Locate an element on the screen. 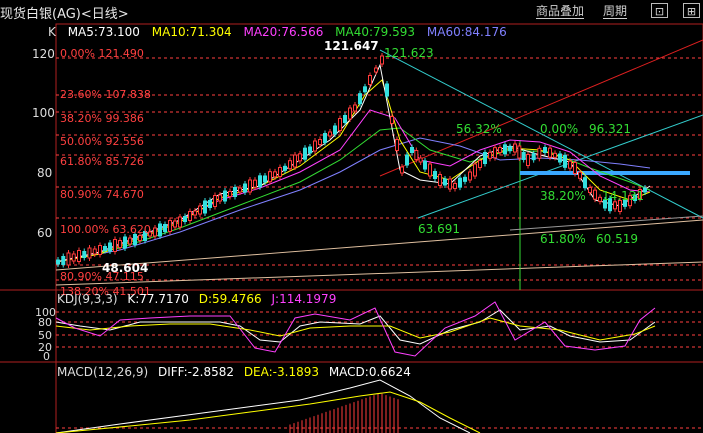  y-tick-label: 120 is located at coordinates (43, 54).